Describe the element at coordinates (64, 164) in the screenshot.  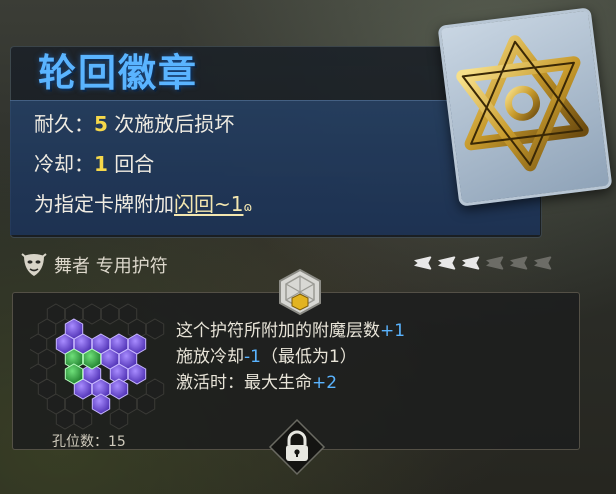
I see `cooldown-label: 冷却：` at that location.